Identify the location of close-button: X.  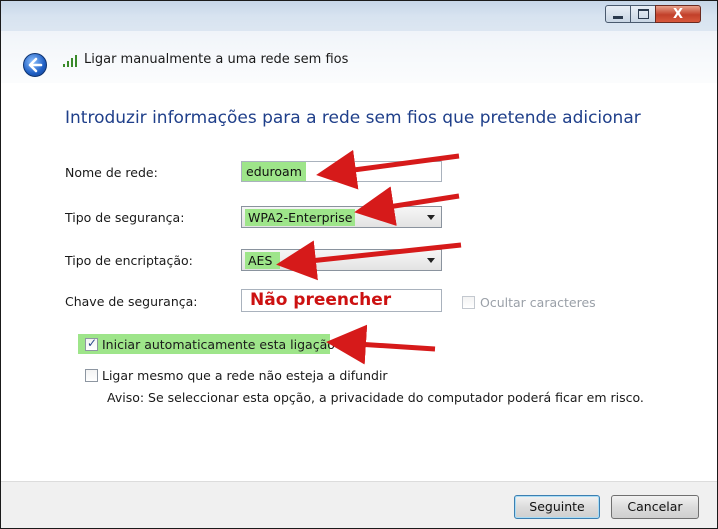
(678, 14).